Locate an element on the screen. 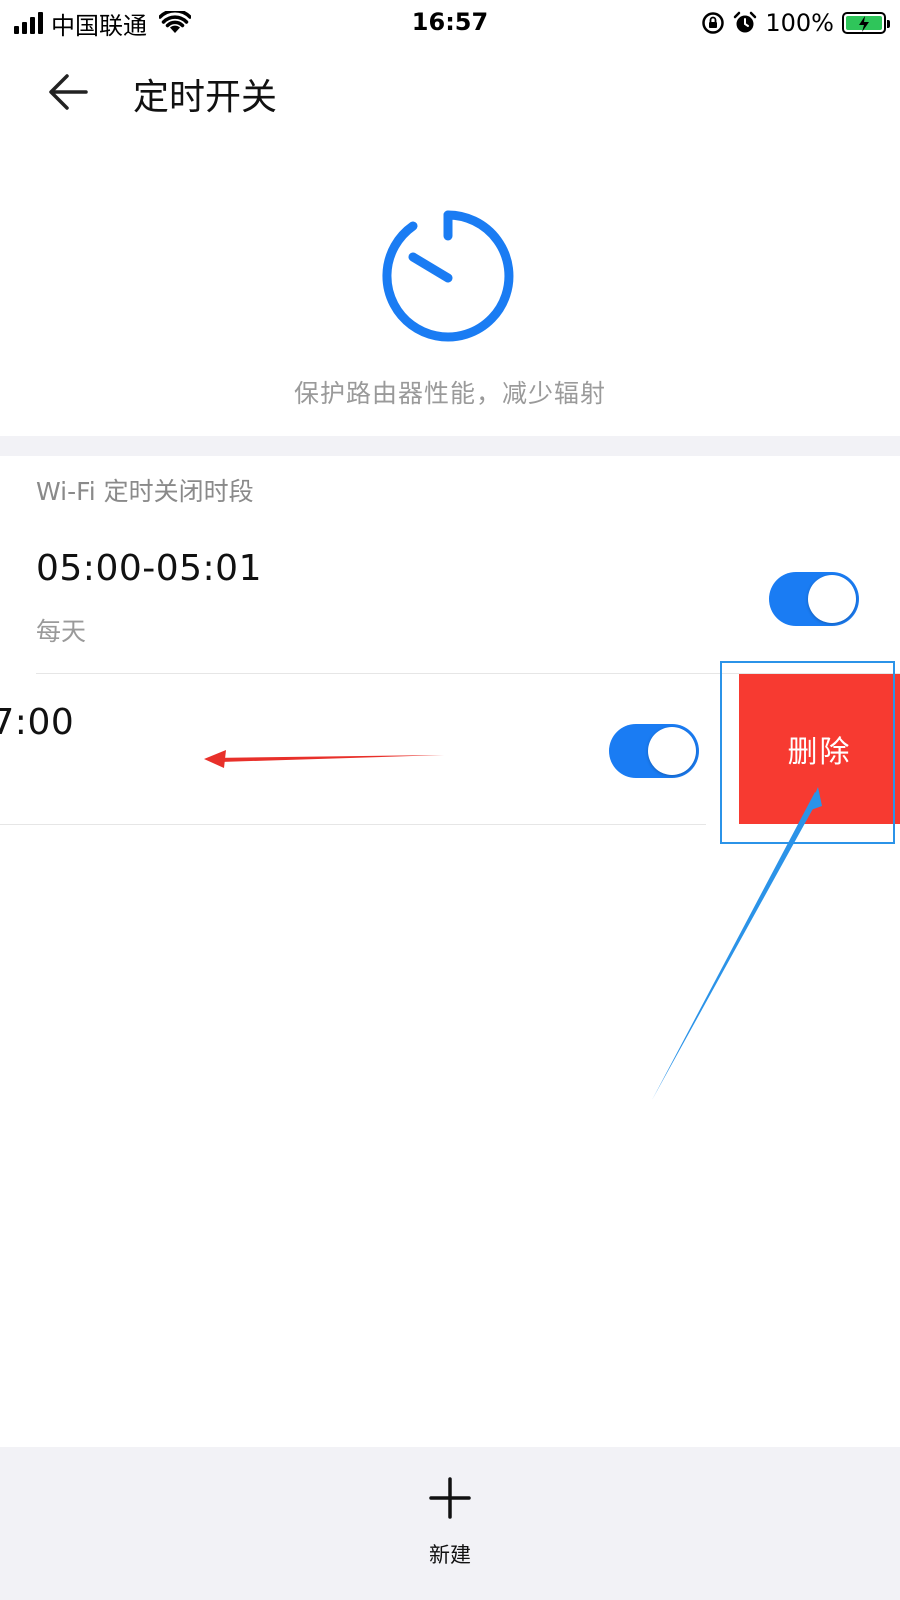  schedule-repeat: 每天 is located at coordinates (61, 631).